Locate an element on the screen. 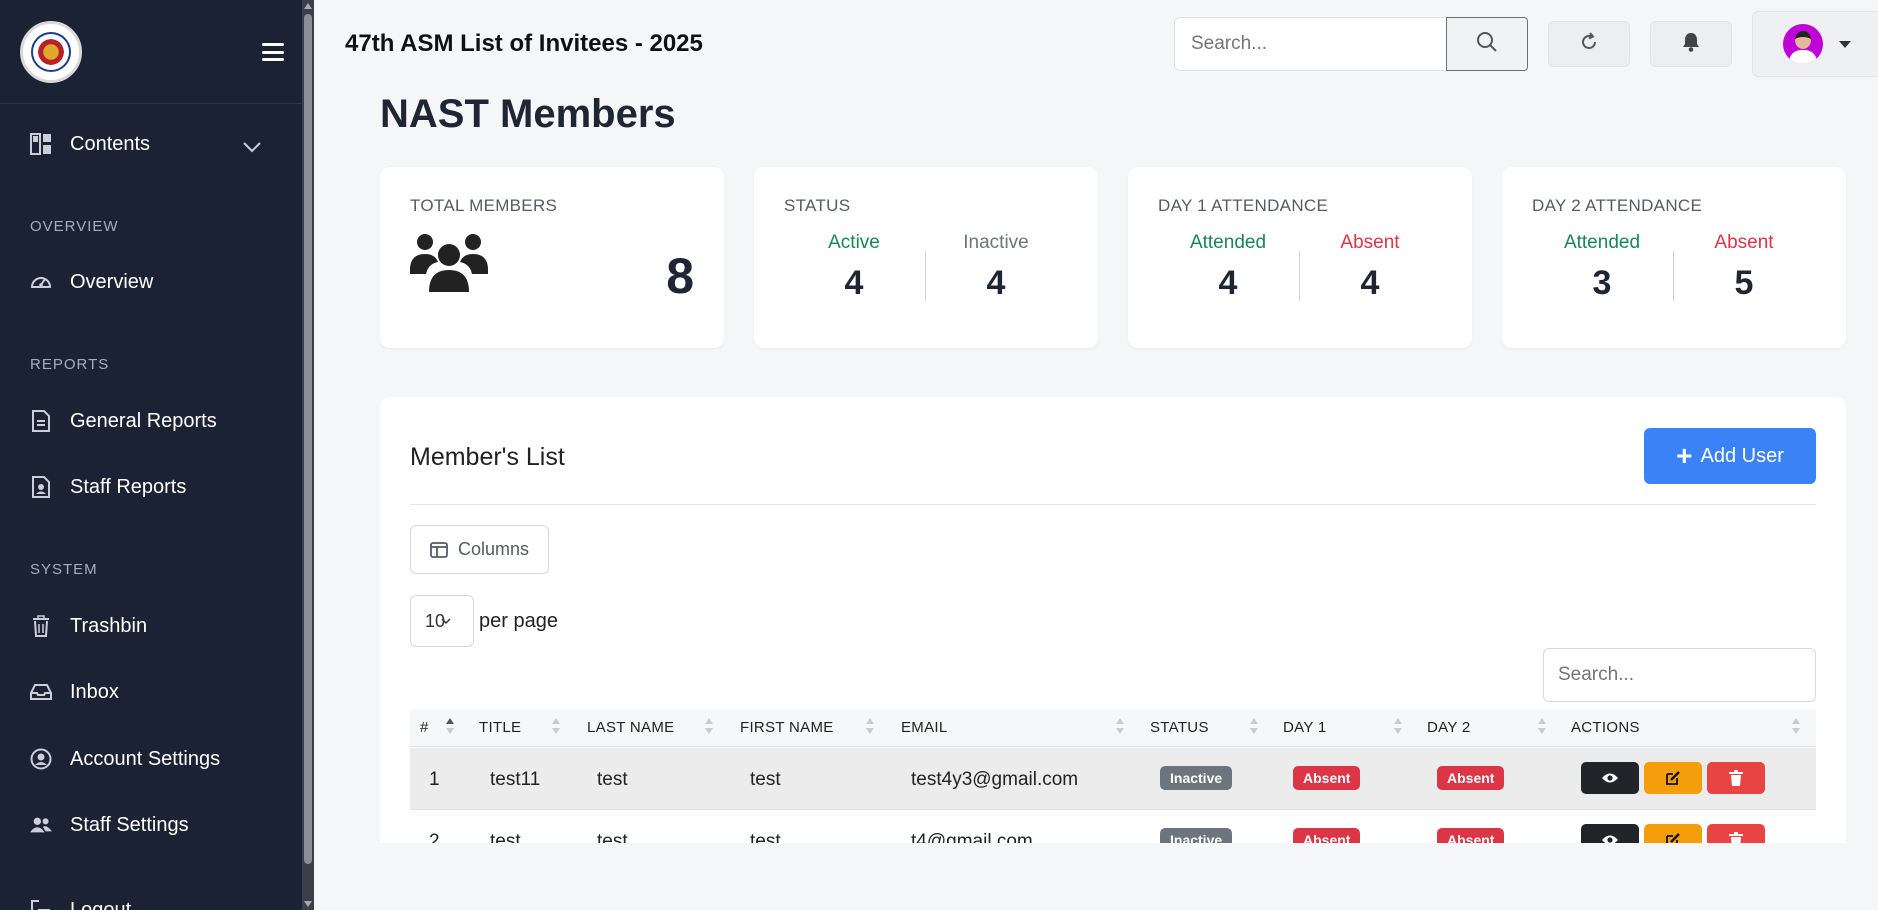  sidebar-item-logout: Logout is located at coordinates (150, 897).